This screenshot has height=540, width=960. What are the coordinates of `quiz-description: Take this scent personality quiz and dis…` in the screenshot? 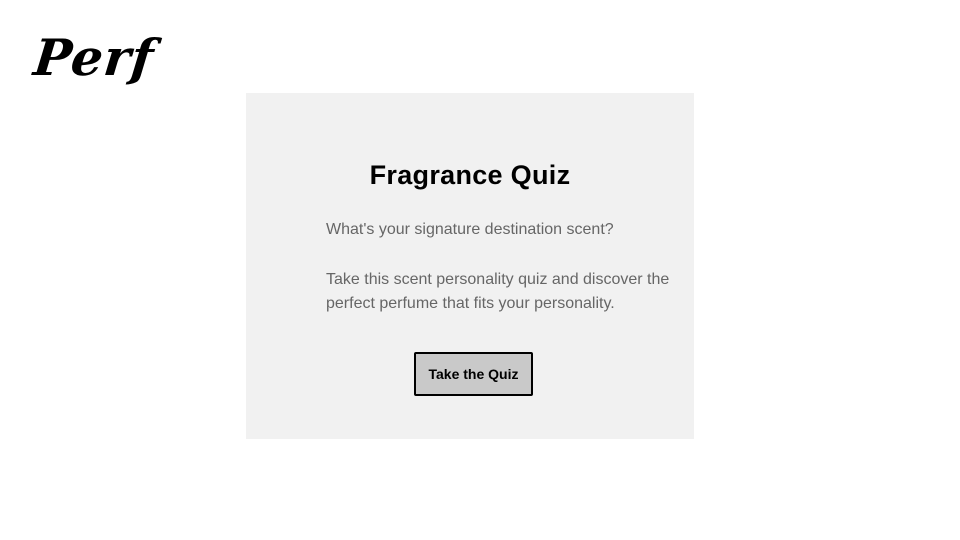 It's located at (498, 291).